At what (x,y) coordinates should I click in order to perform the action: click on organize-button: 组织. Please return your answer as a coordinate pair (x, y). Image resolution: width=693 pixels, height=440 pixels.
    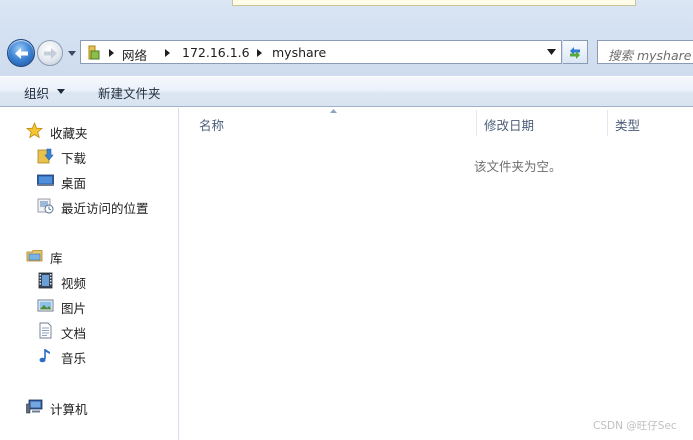
    Looking at the image, I should click on (36, 92).